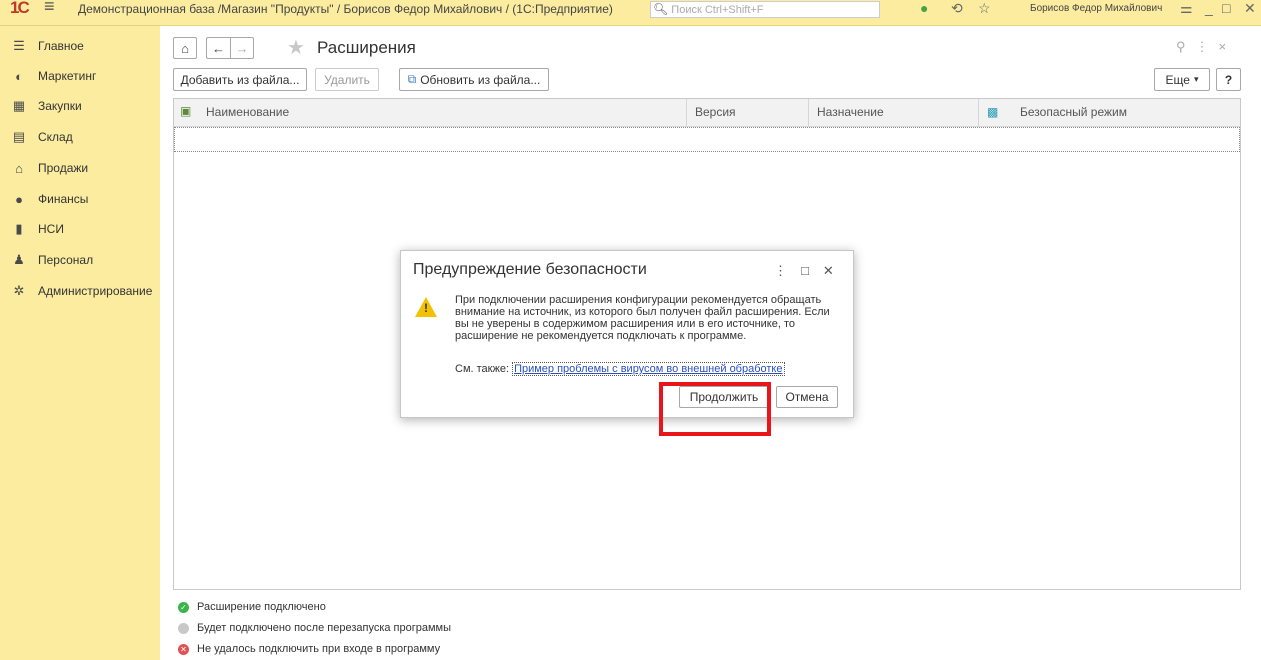 Image resolution: width=1261 pixels, height=660 pixels. Describe the element at coordinates (747, 112) in the screenshot. I see `column-version: Версия` at that location.